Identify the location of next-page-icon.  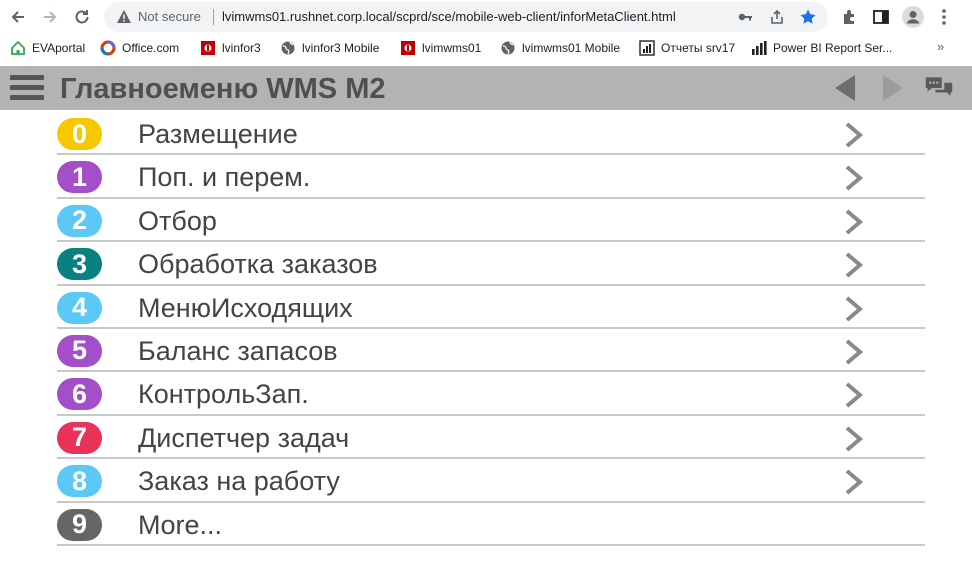
(893, 88).